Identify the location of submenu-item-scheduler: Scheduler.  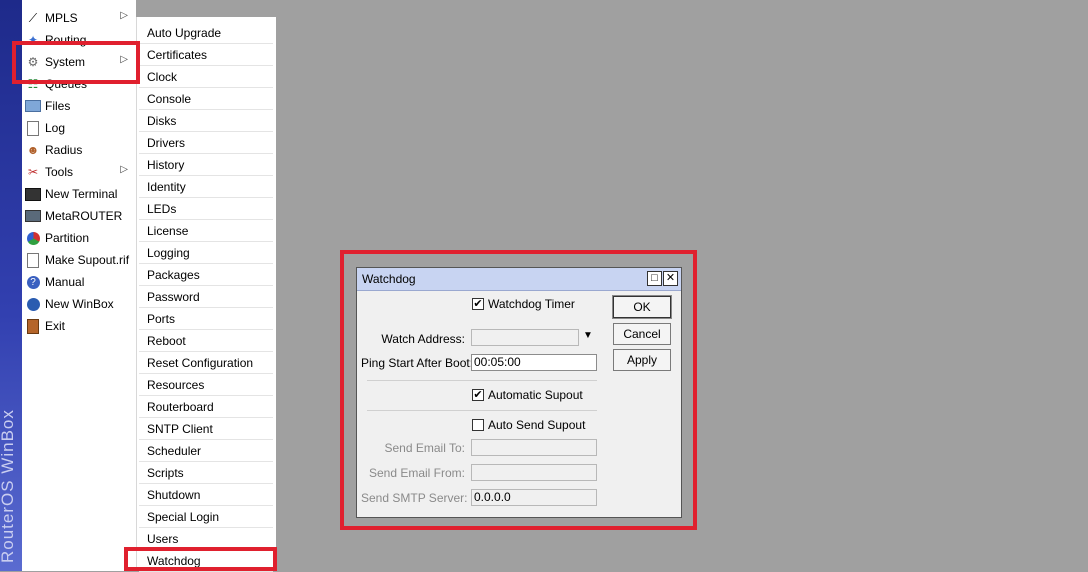
(206, 451).